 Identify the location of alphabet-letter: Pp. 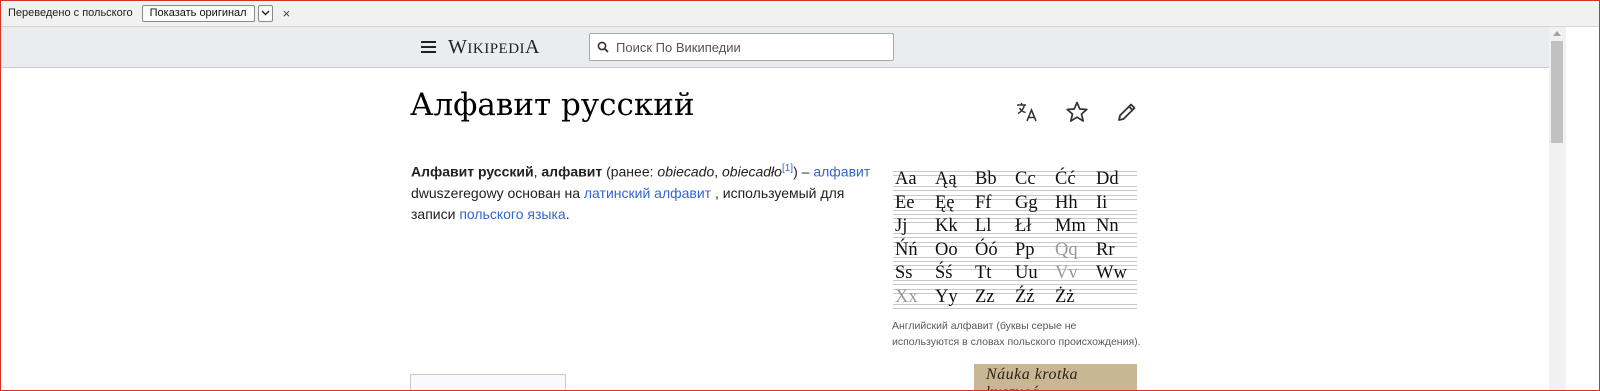
(1025, 249).